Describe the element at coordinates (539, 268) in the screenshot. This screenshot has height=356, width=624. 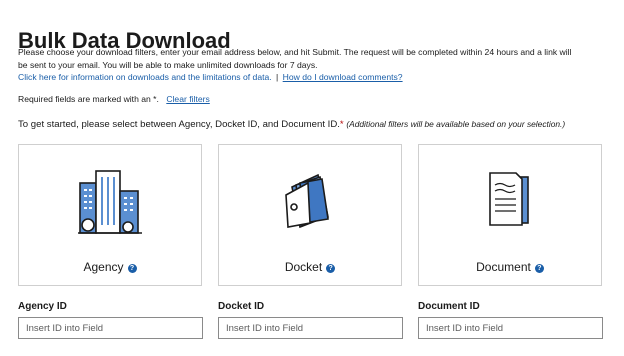
I see `document-help-icon: ?` at that location.